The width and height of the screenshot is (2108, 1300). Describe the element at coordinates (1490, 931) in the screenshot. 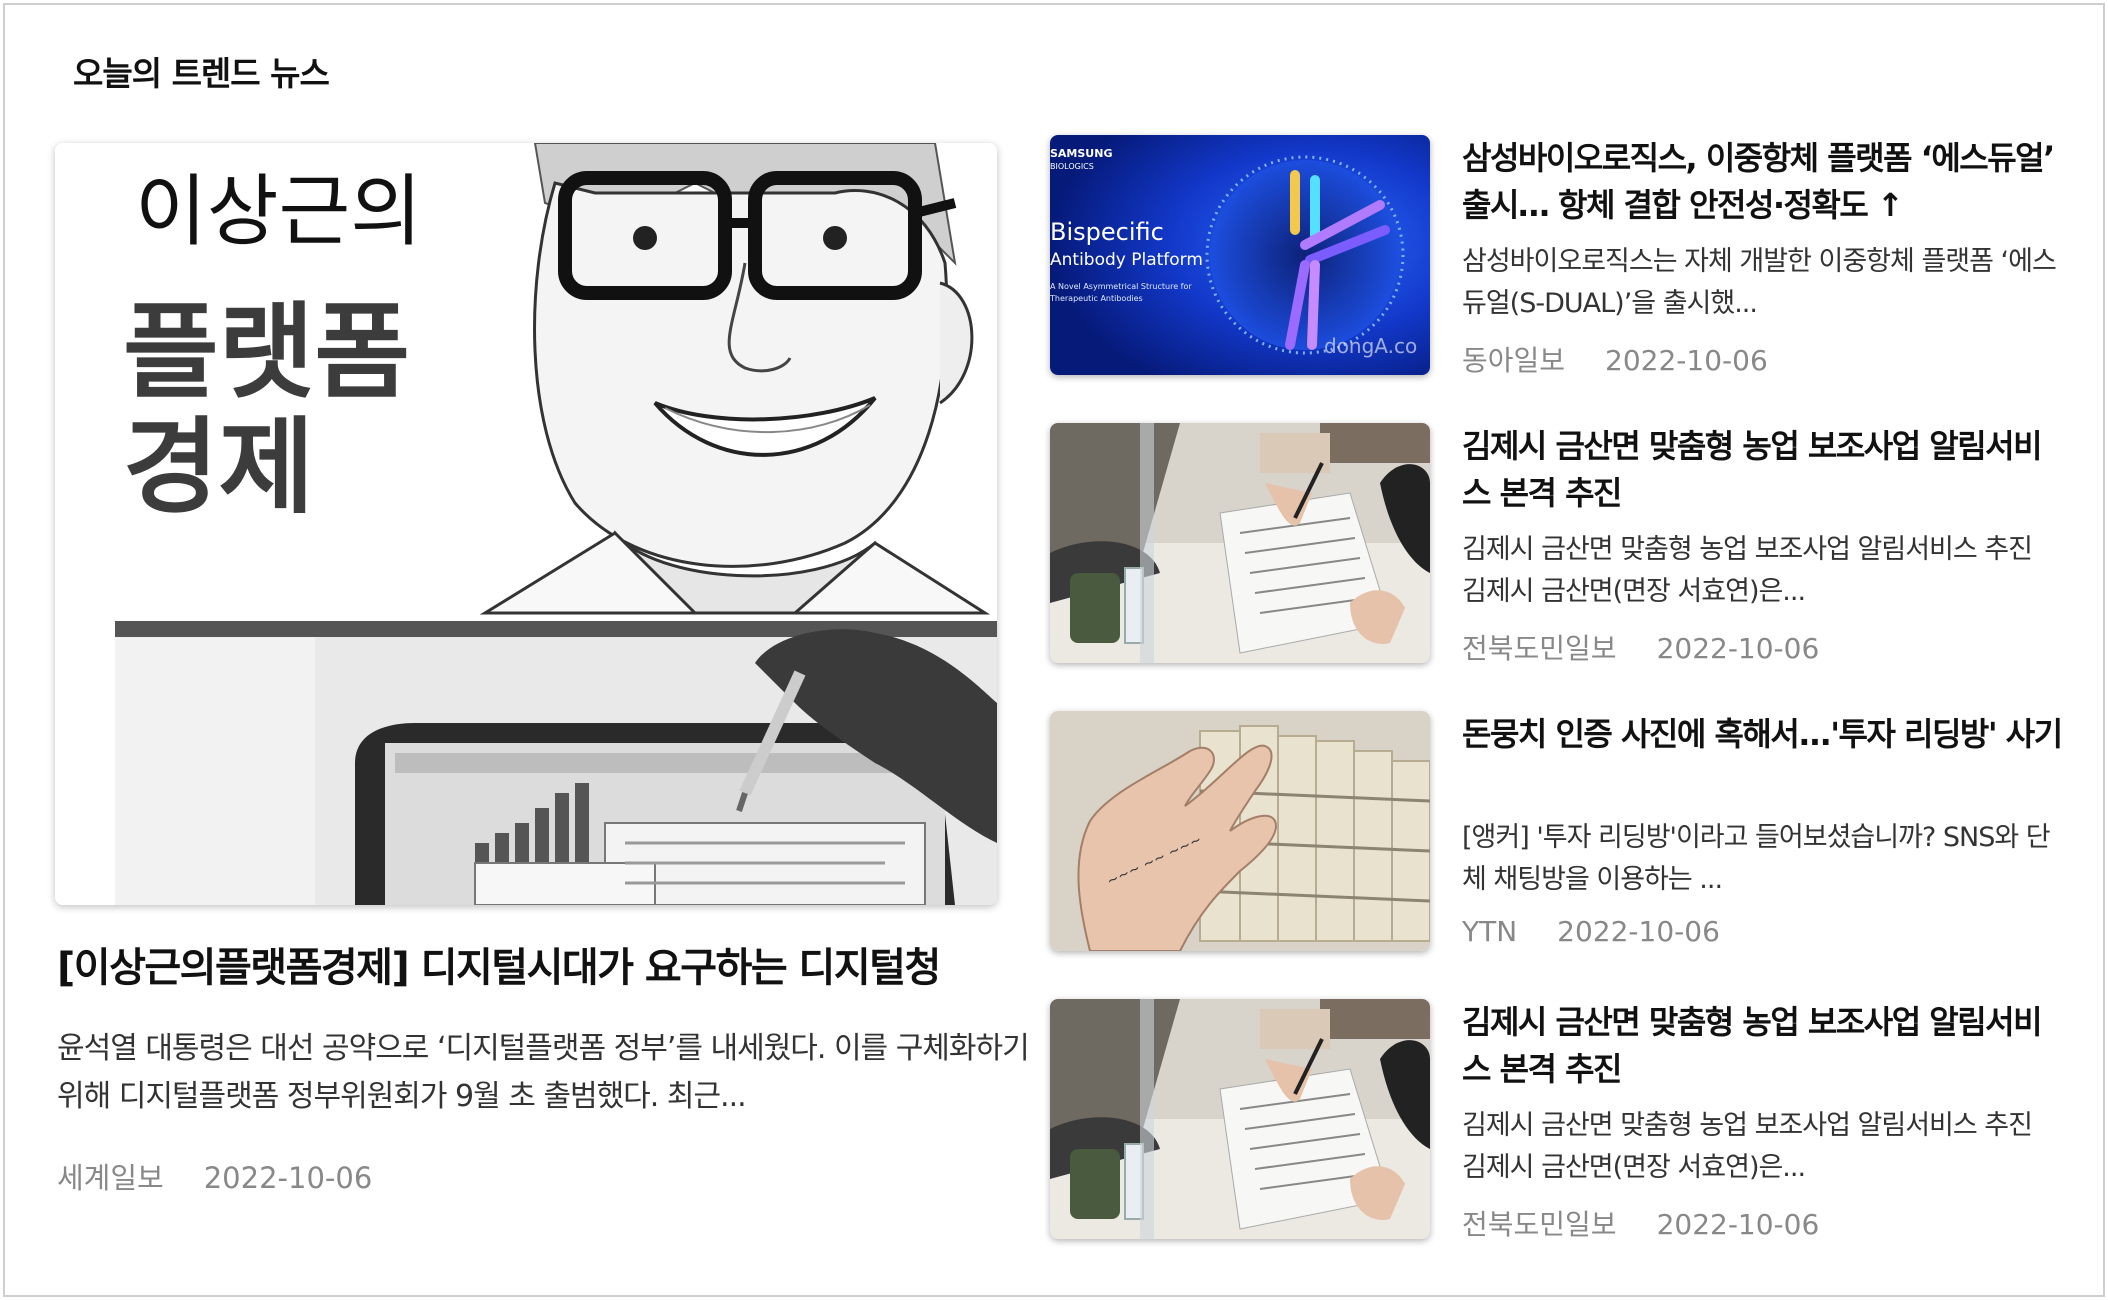

I see `article-source: YTN` at that location.